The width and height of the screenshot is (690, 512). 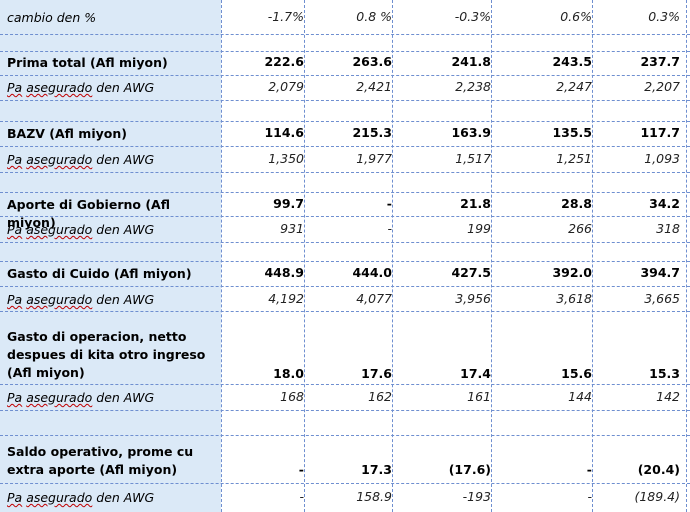 What do you see at coordinates (376, 373) in the screenshot?
I see `cell: 17.6` at bounding box center [376, 373].